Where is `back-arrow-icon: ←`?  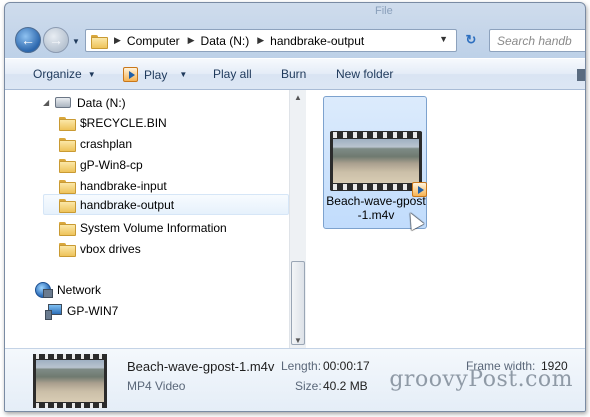
back-arrow-icon: ← is located at coordinates (28, 40).